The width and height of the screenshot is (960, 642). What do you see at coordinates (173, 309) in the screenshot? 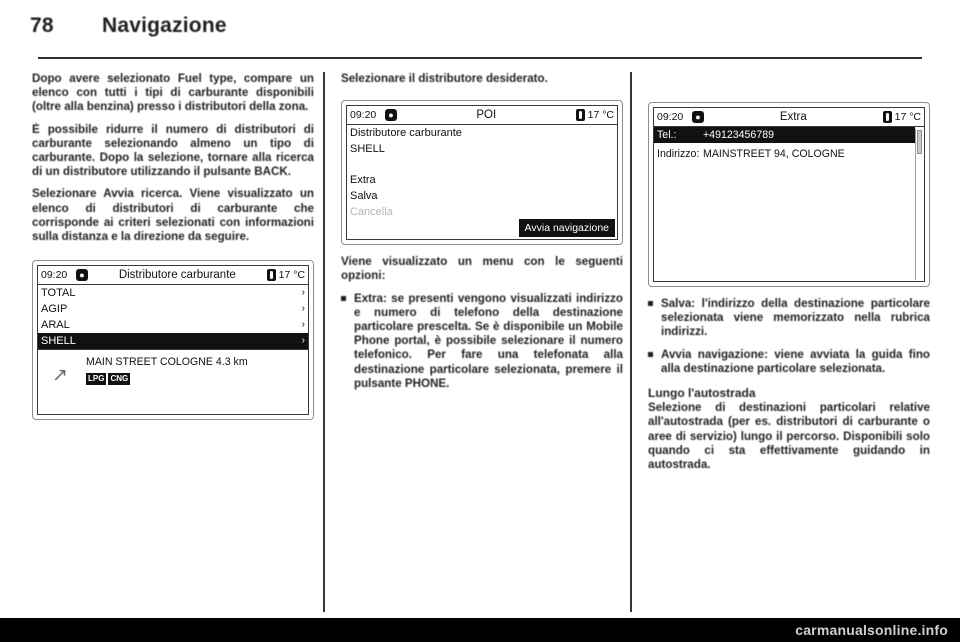
I see `list-item: AGIP ›` at bounding box center [173, 309].